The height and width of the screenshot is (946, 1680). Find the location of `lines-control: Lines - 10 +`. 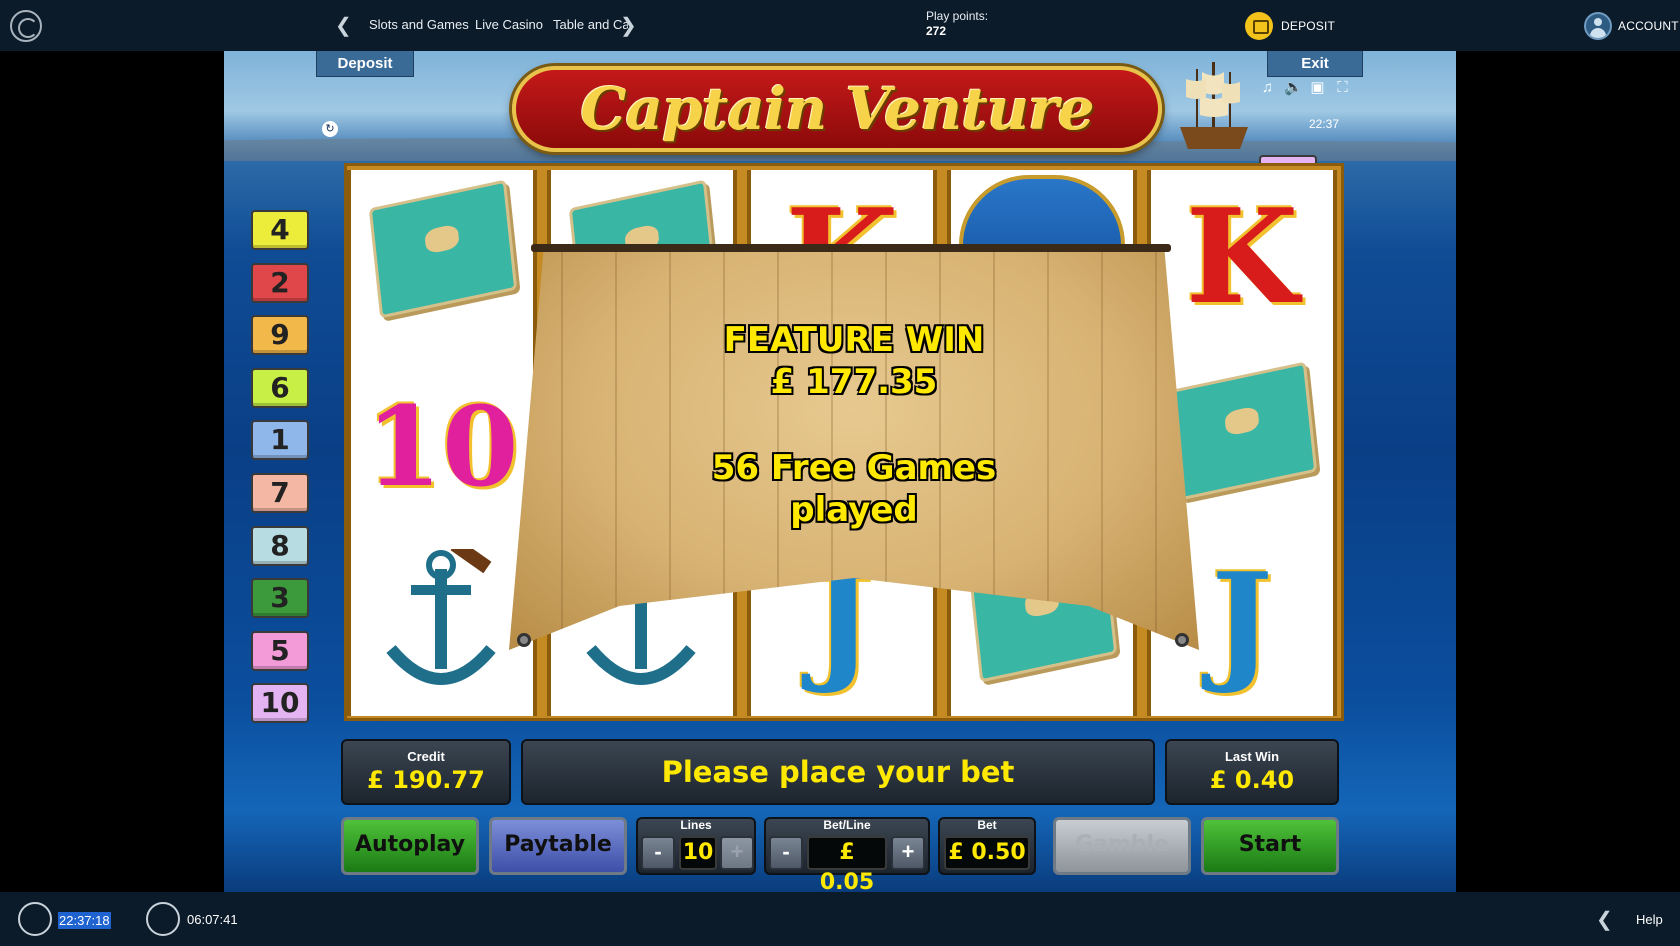

lines-control: Lines - 10 + is located at coordinates (696, 846).